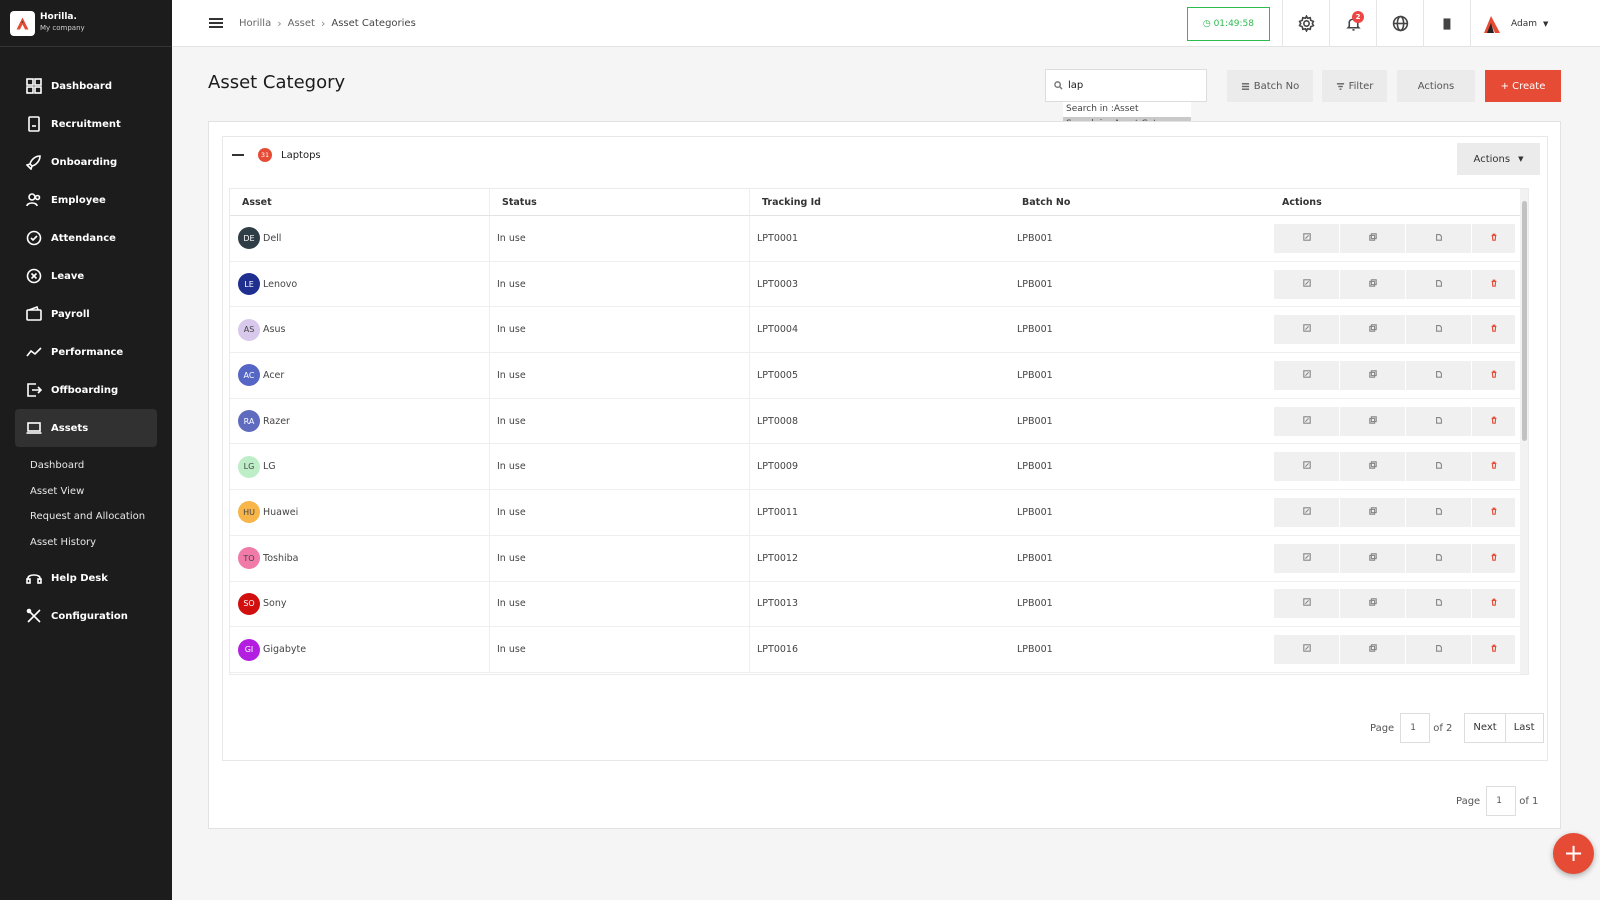  I want to click on sidebar-item-offboarding: Offboarding, so click(78, 390).